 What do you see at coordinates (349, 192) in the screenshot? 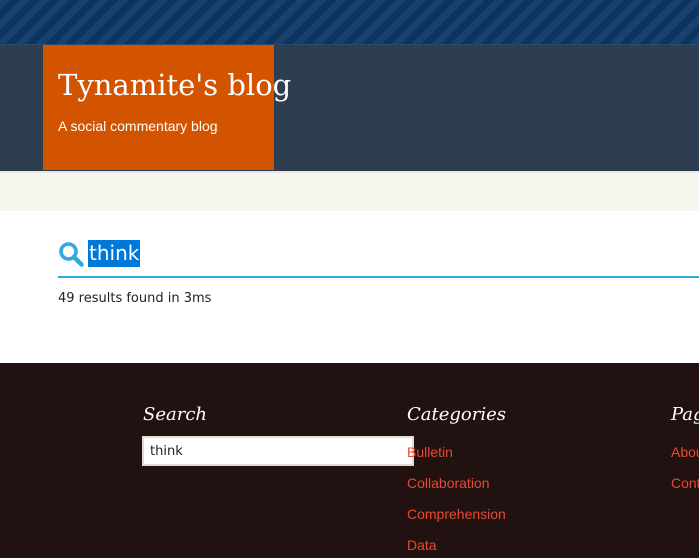
I see `navigation-band` at bounding box center [349, 192].